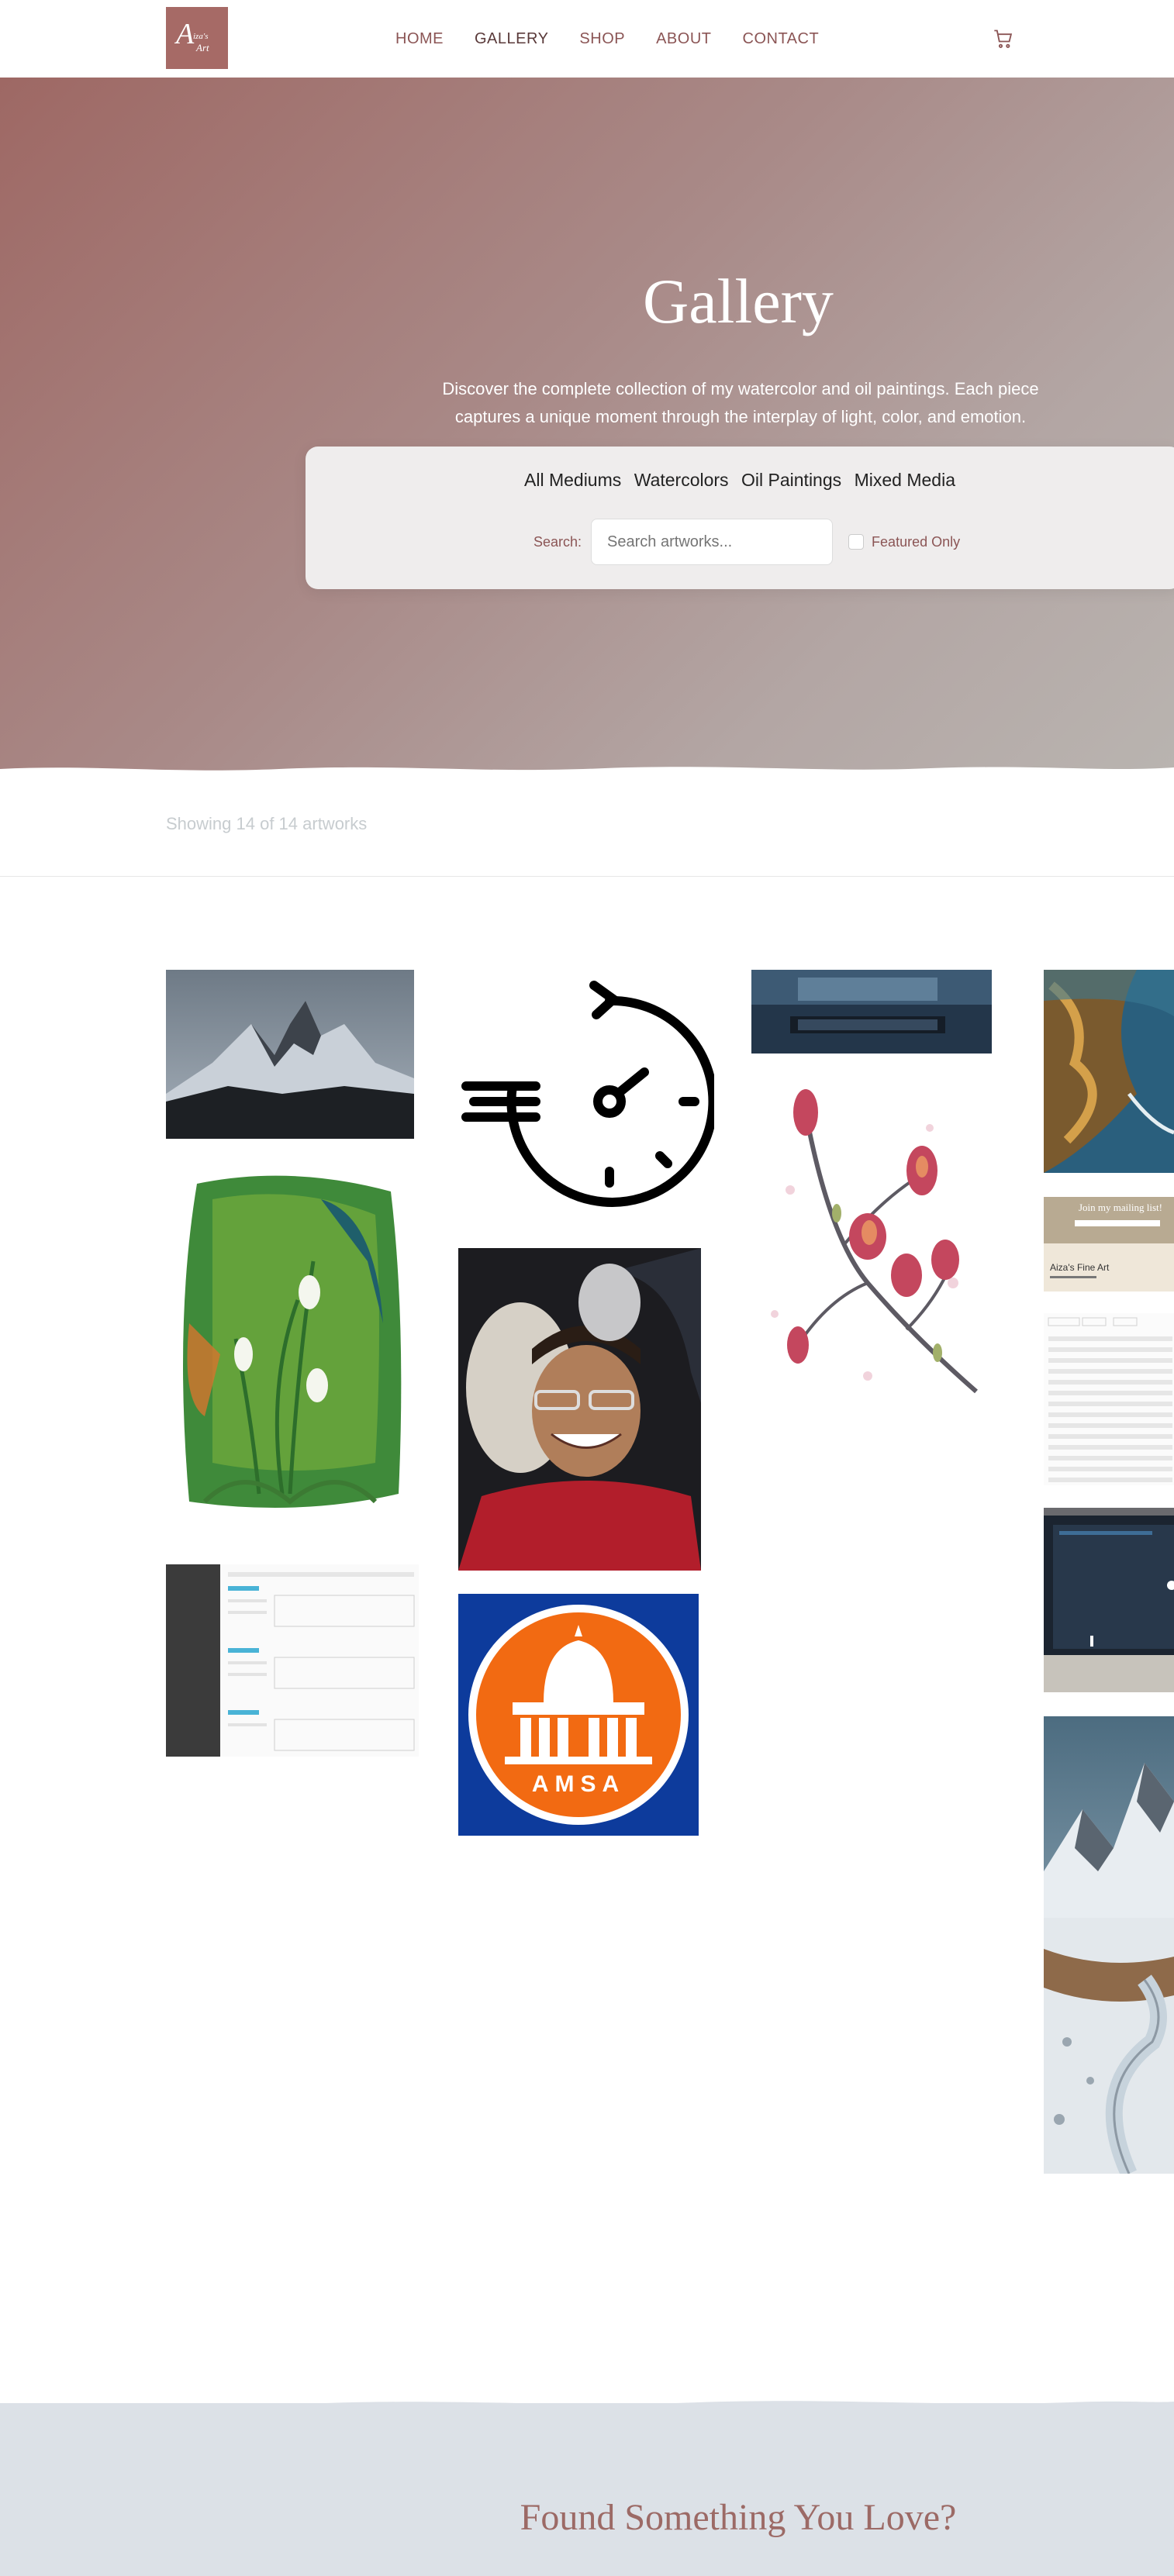 The height and width of the screenshot is (2576, 1174). What do you see at coordinates (419, 39) in the screenshot?
I see `nav-home: HOME` at bounding box center [419, 39].